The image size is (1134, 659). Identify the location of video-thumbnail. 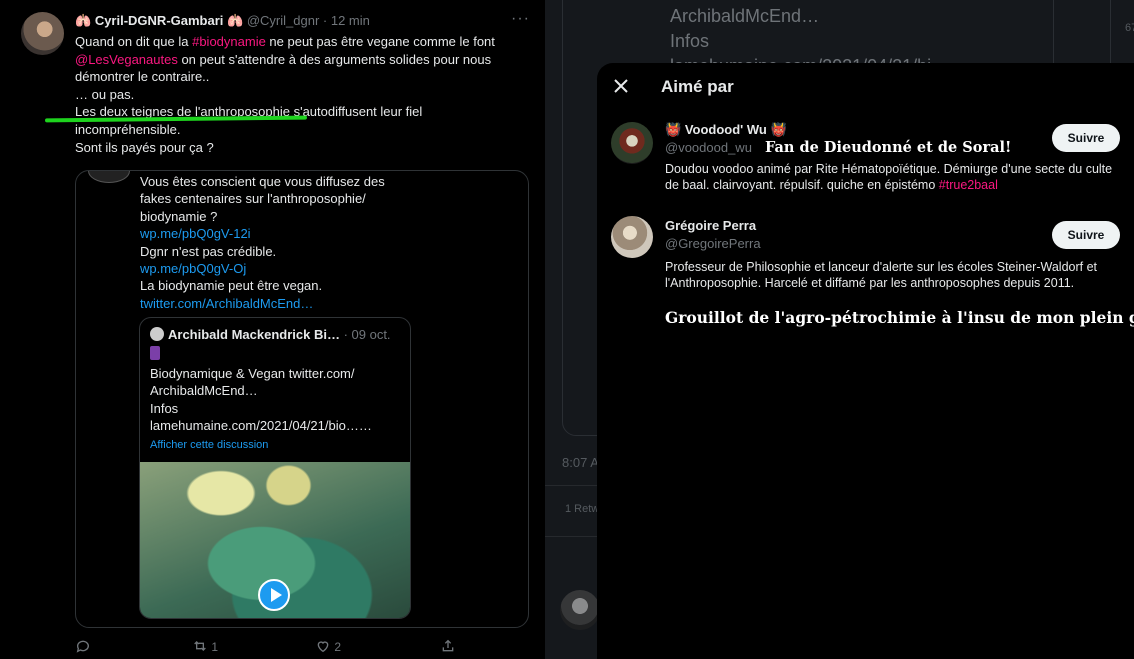
(275, 540).